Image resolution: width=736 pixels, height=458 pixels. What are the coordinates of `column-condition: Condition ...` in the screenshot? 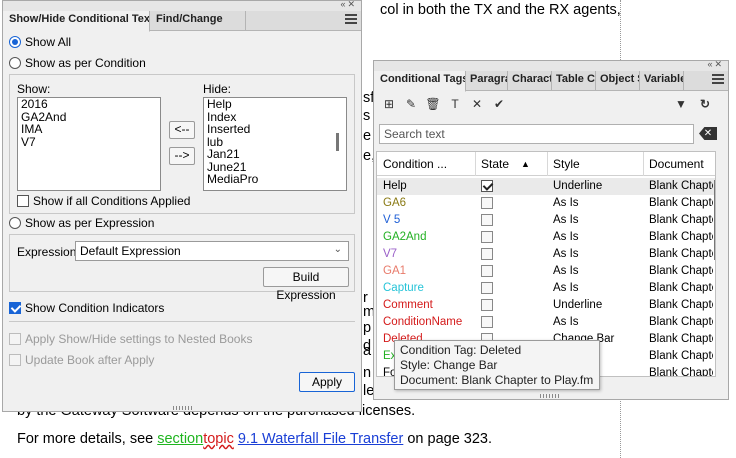 It's located at (415, 164).